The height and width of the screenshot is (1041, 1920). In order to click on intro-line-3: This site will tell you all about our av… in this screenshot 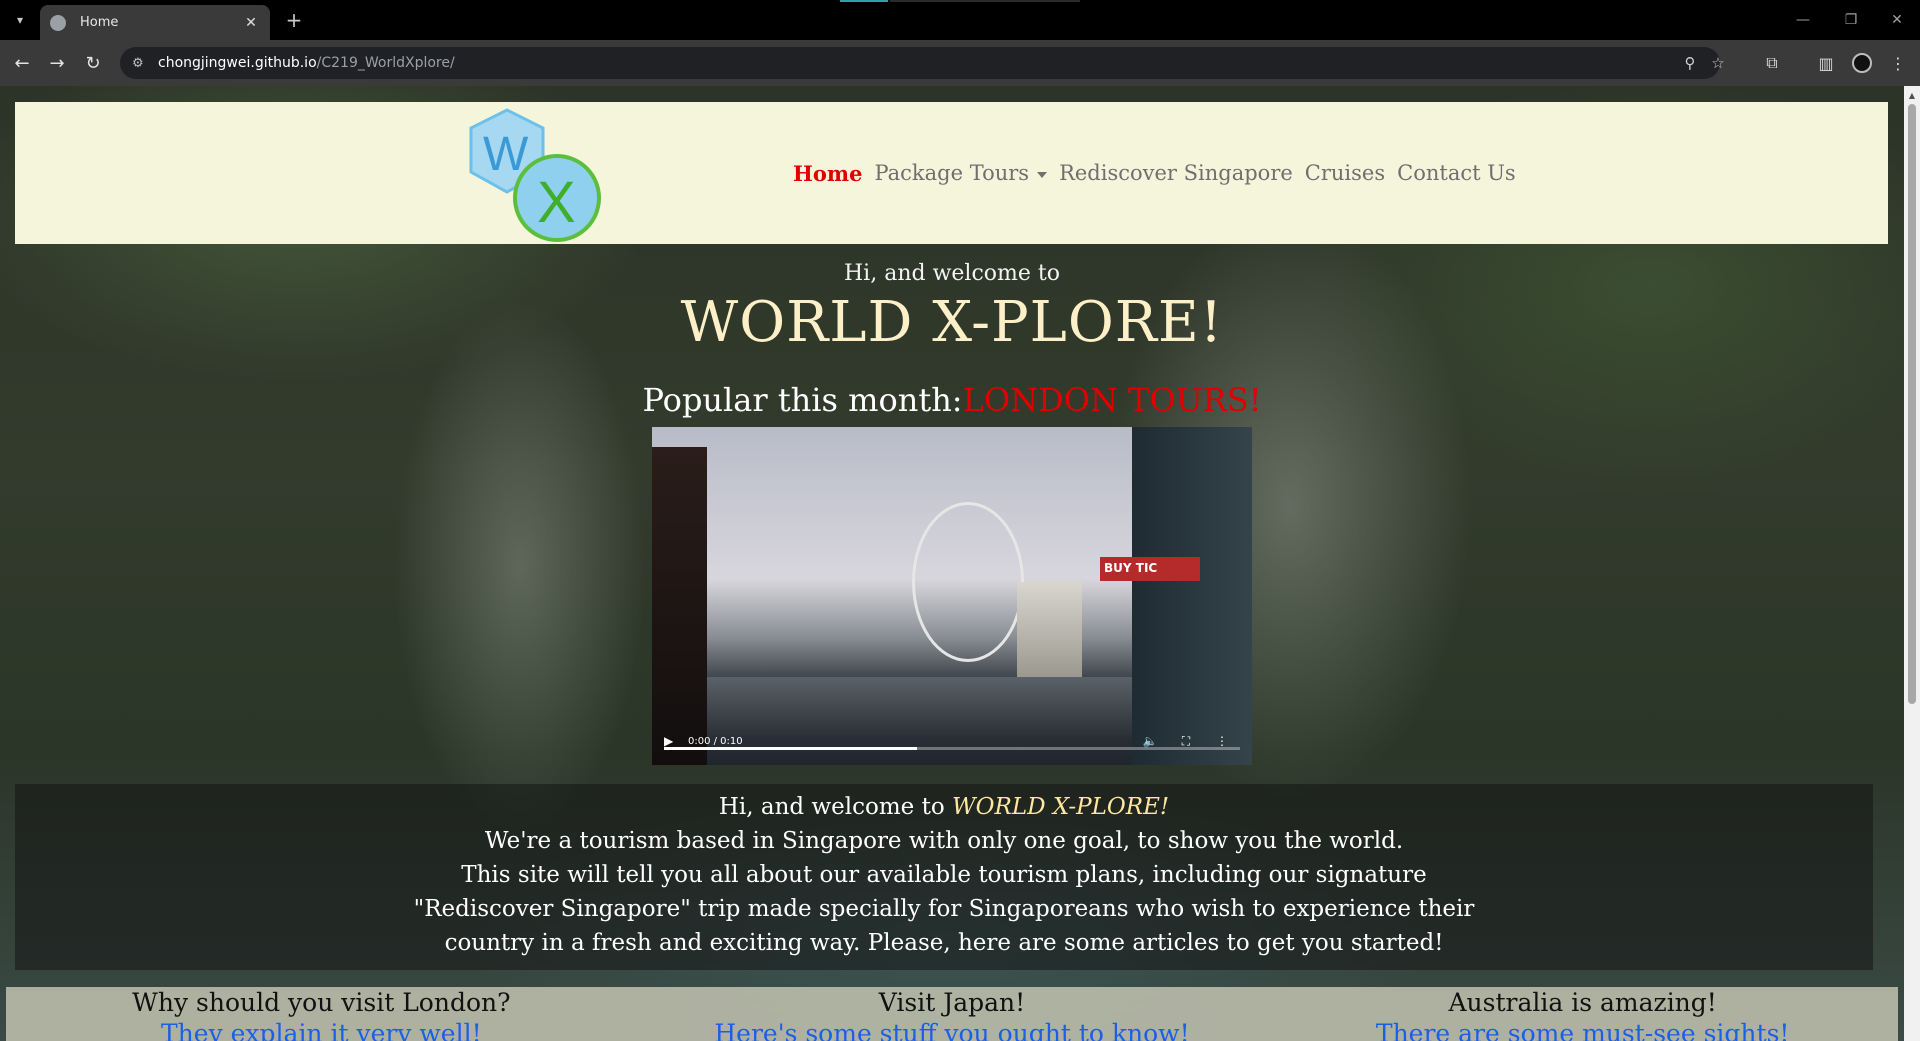, I will do `click(944, 875)`.